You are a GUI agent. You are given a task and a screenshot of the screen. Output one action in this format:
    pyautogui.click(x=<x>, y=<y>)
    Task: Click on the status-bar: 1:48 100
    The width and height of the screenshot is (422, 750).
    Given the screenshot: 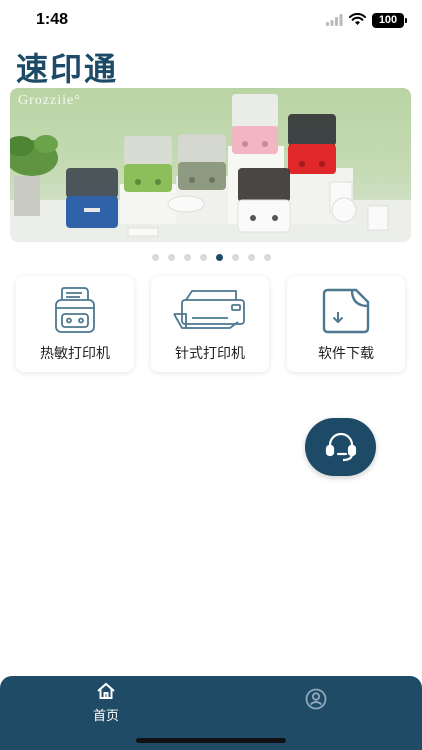 What is the action you would take?
    pyautogui.click(x=211, y=20)
    